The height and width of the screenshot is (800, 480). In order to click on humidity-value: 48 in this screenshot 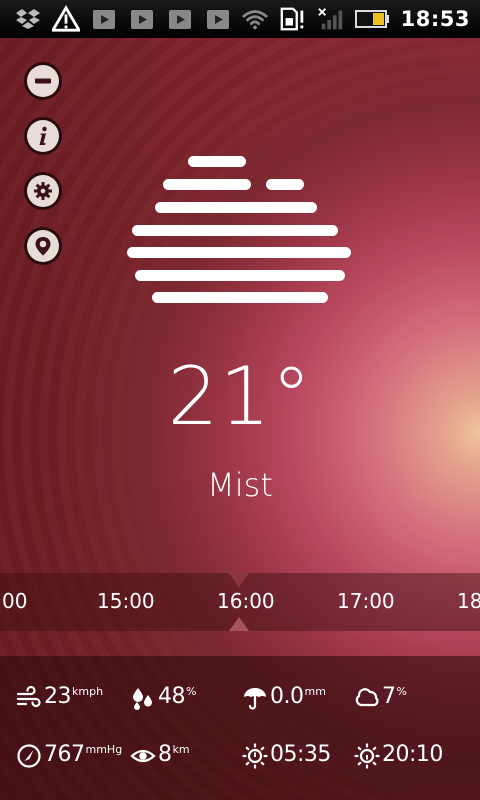, I will do `click(172, 696)`.